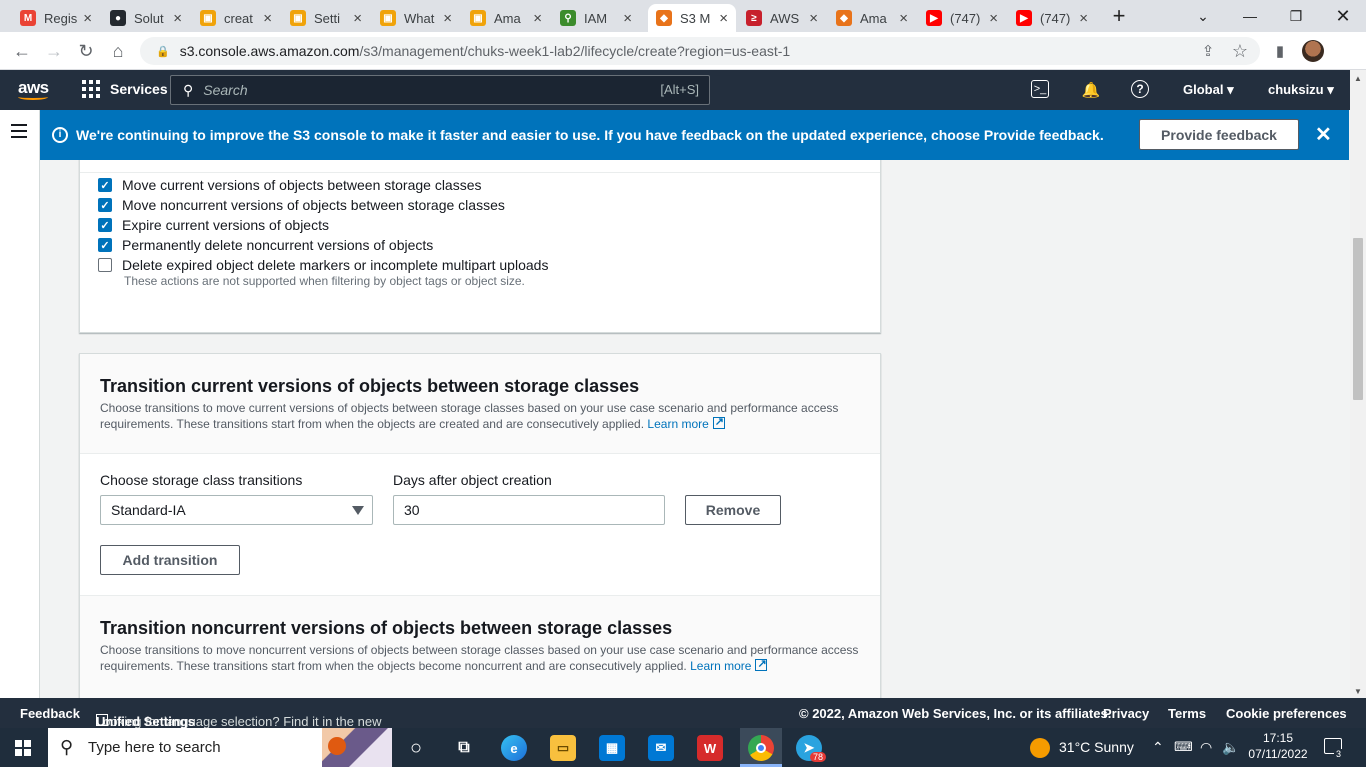  I want to click on minimize-icon: —, so click(1250, 16).